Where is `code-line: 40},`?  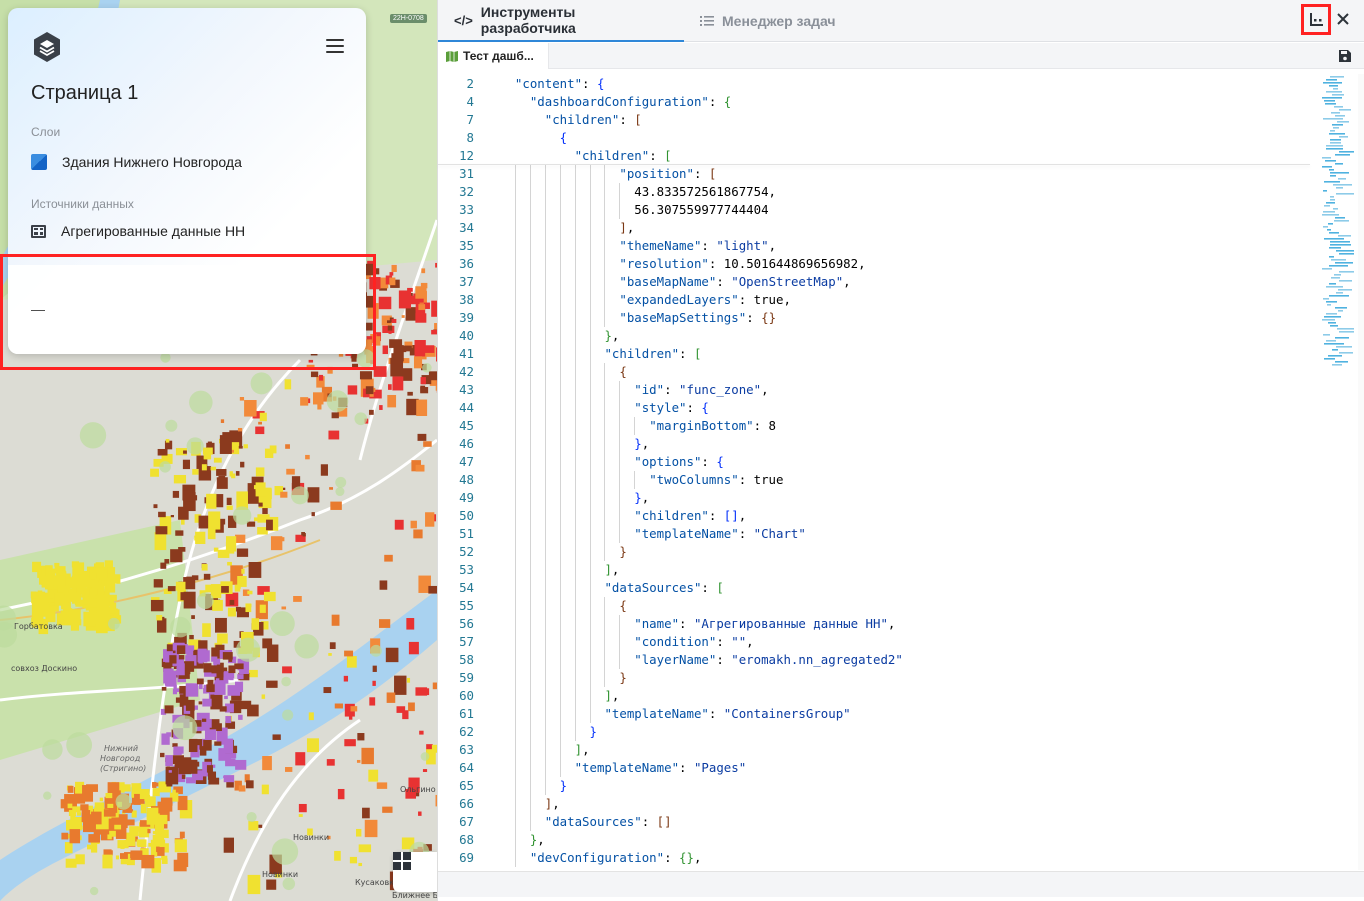 code-line: 40}, is located at coordinates (878, 336).